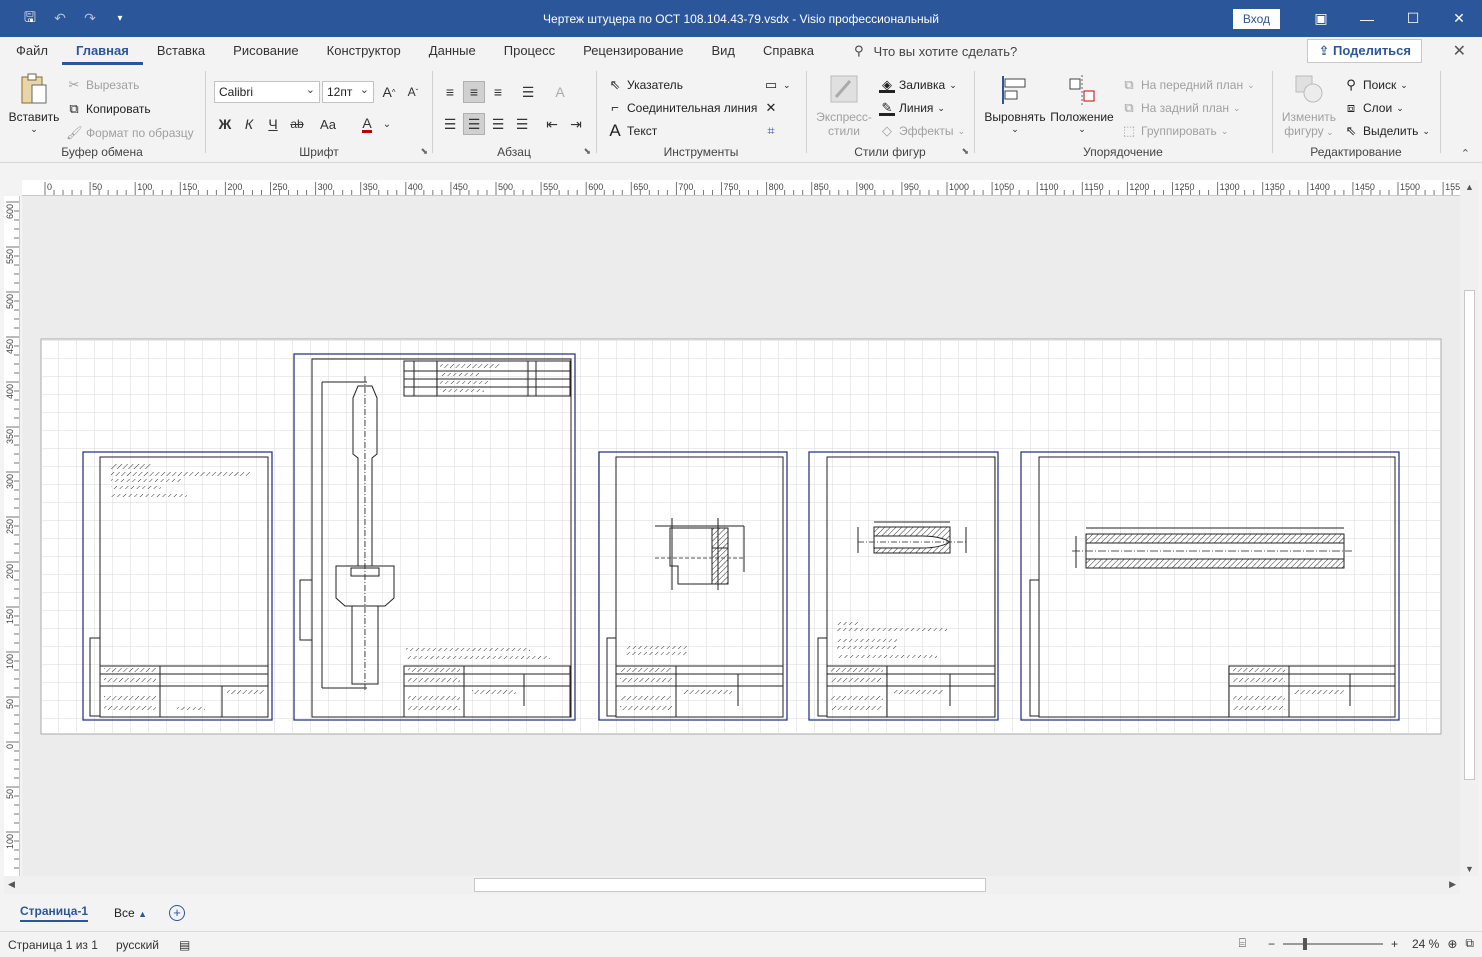  I want to click on switch-windows-icon: ⧉, so click(1469, 943).